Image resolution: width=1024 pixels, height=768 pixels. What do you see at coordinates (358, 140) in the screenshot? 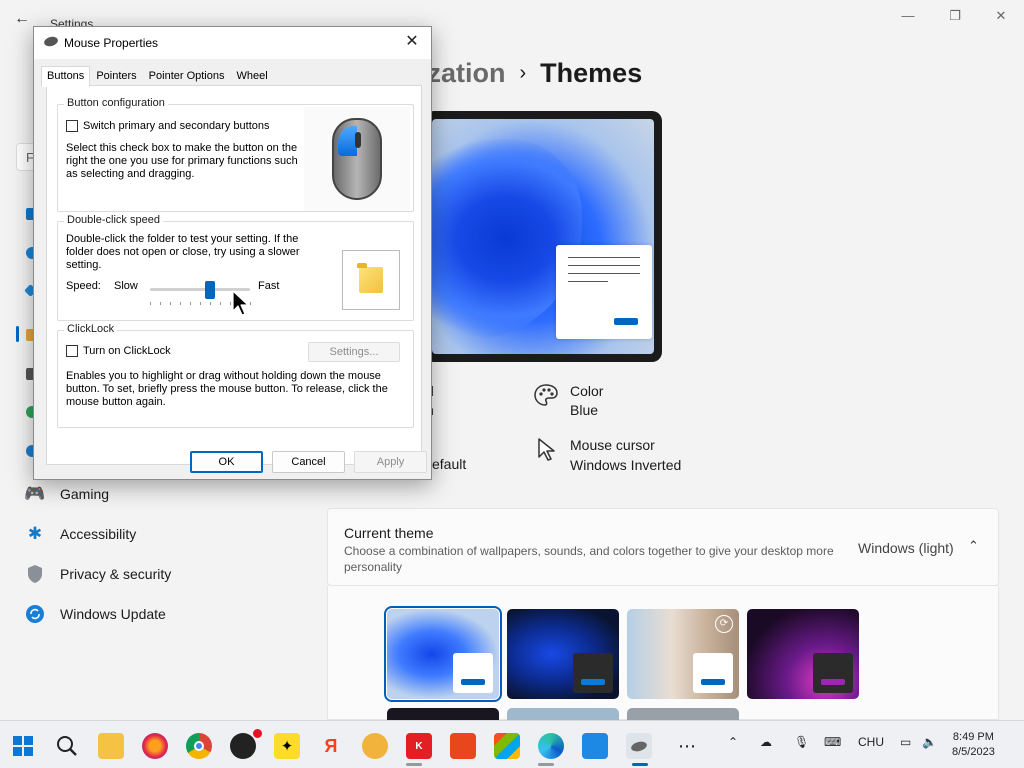
I see `mouse-wheel-image` at bounding box center [358, 140].